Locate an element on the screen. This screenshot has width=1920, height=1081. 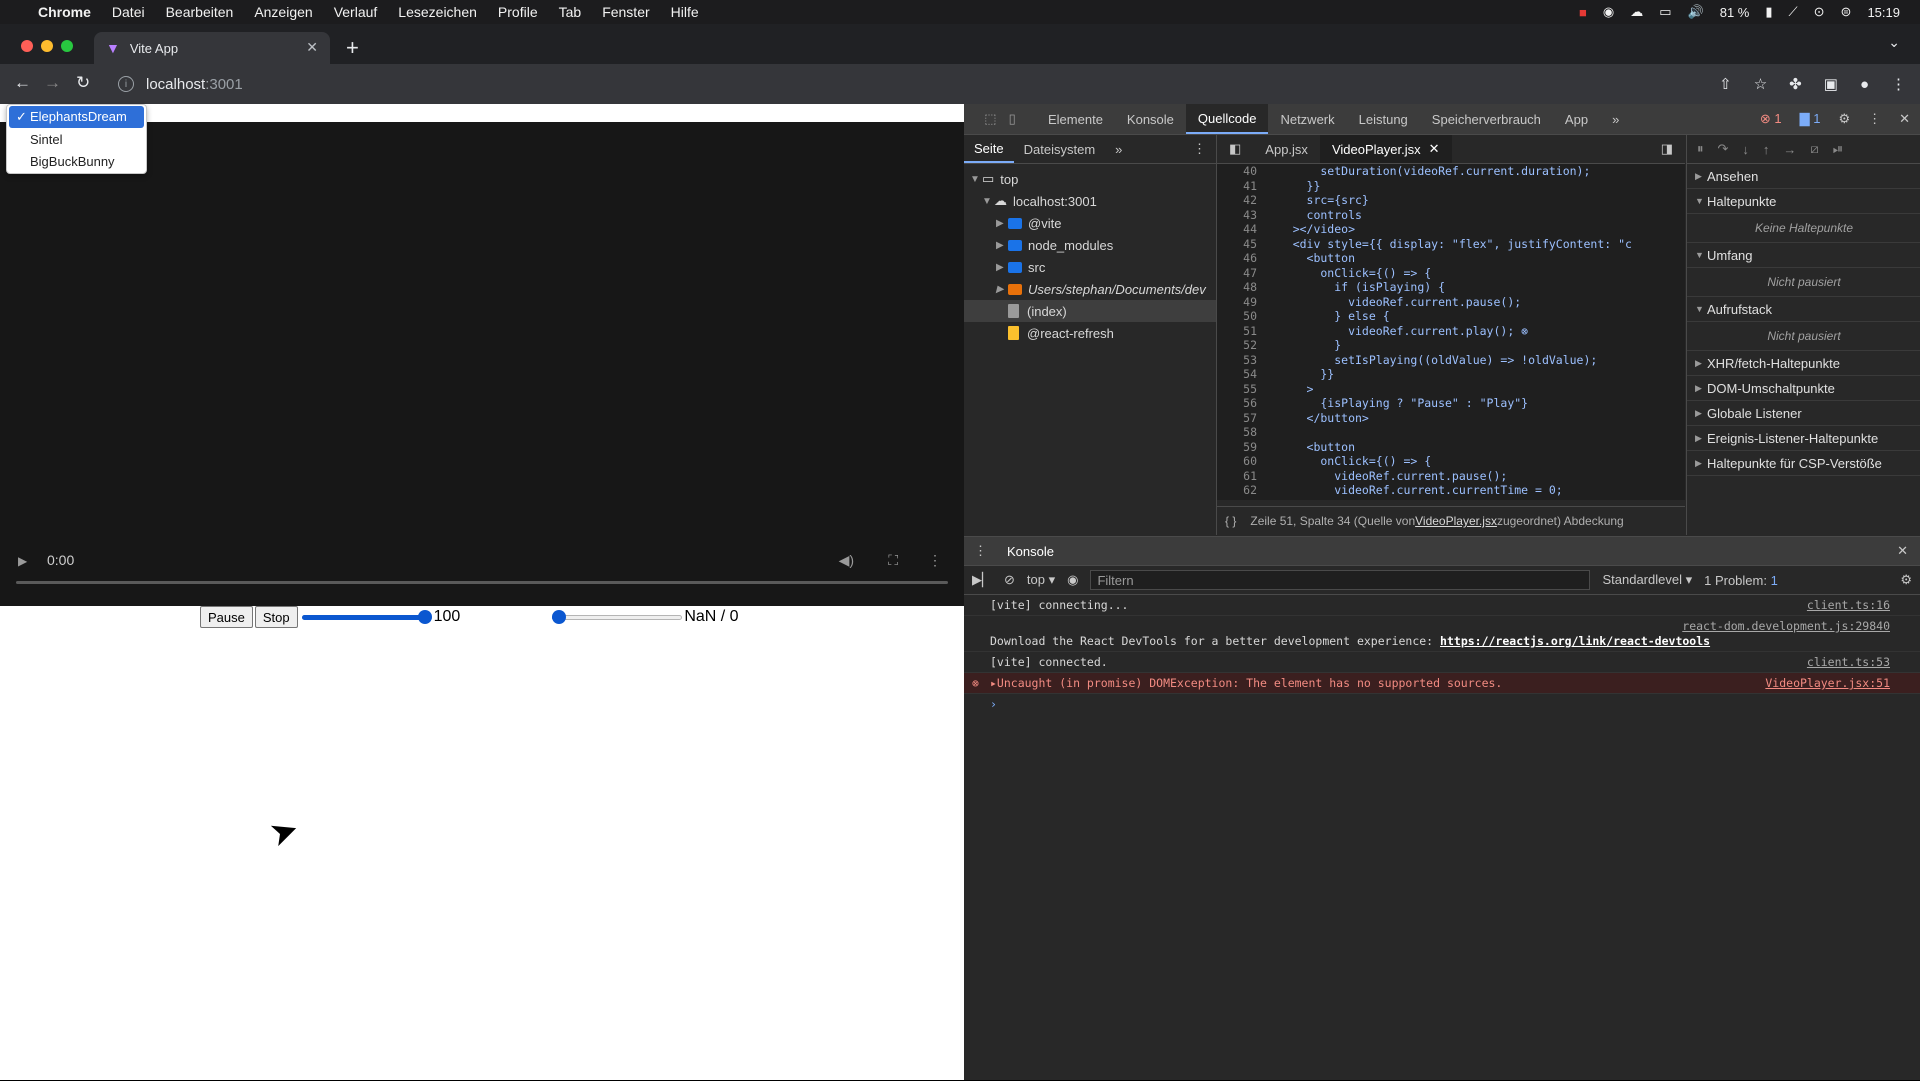
toggle-debugger-icon: ◨ is located at coordinates (1667, 149).